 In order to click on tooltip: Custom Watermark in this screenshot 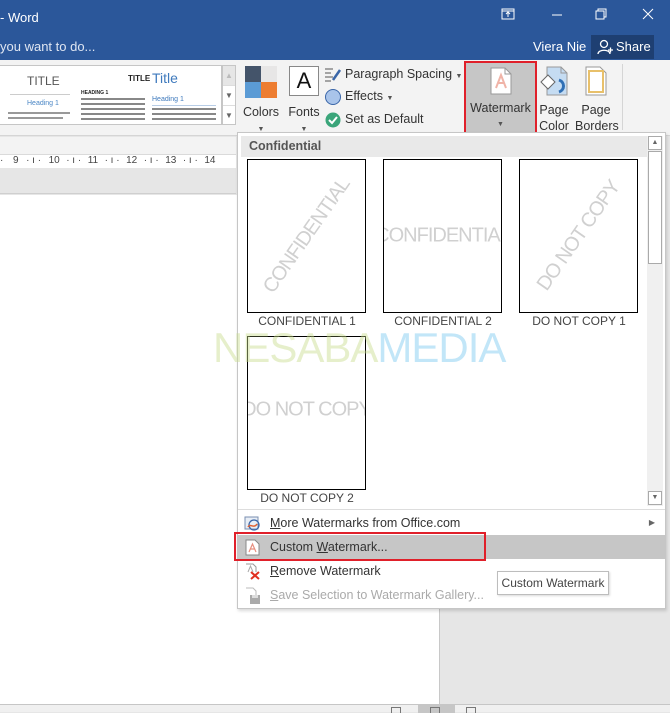, I will do `click(553, 583)`.